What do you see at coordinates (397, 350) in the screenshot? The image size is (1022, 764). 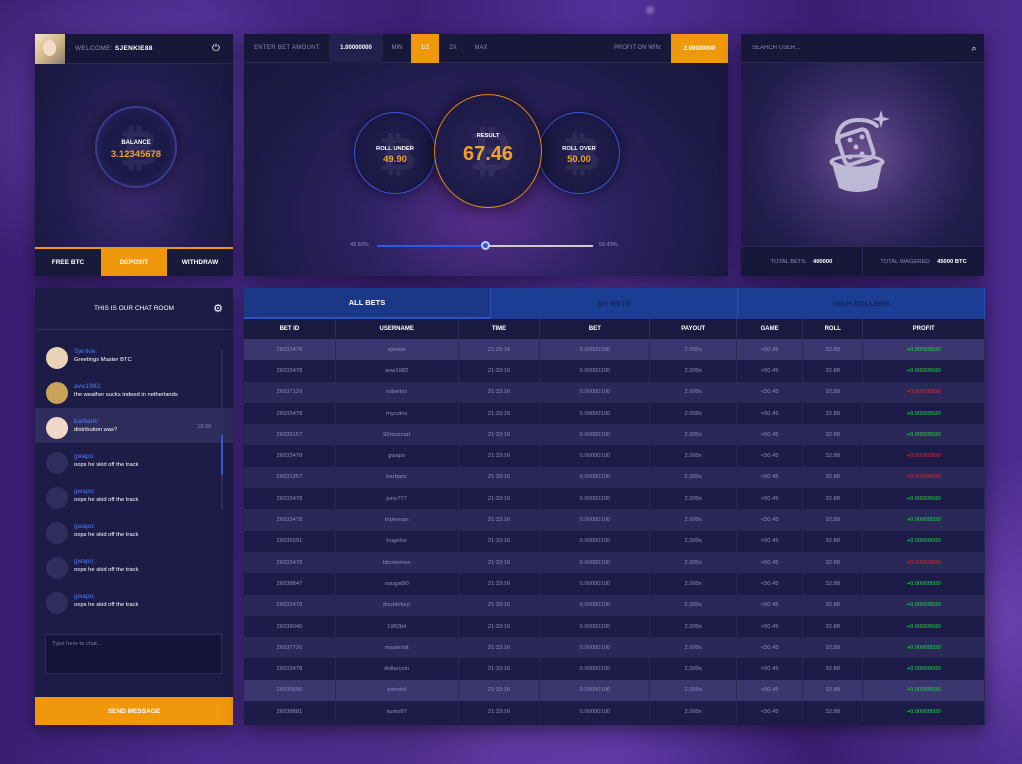 I see `table-cell-username: sjenkie` at bounding box center [397, 350].